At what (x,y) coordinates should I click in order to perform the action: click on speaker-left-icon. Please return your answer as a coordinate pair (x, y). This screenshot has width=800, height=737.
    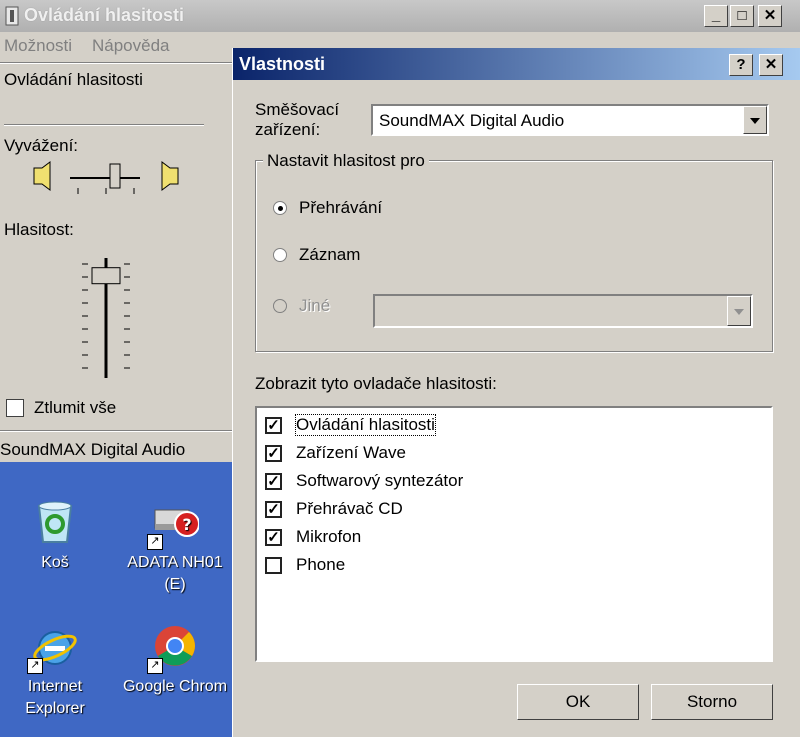
    Looking at the image, I should click on (42, 176).